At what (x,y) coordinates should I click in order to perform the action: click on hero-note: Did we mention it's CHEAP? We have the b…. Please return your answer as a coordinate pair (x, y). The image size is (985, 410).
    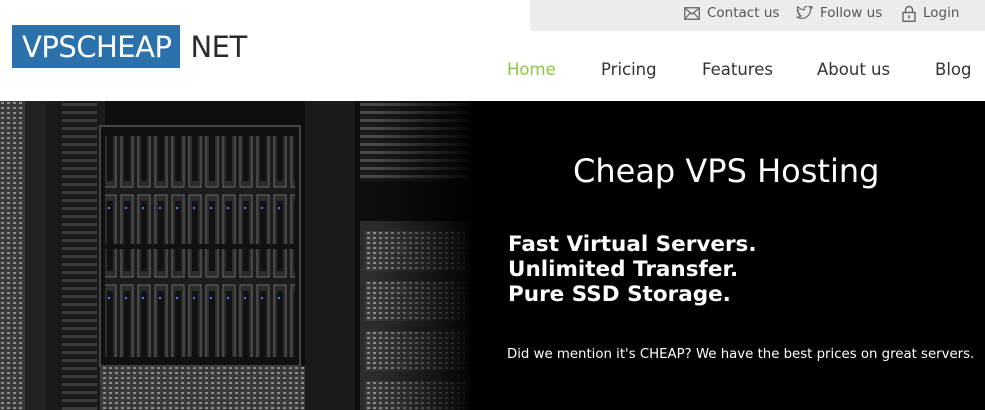
    Looking at the image, I should click on (741, 354).